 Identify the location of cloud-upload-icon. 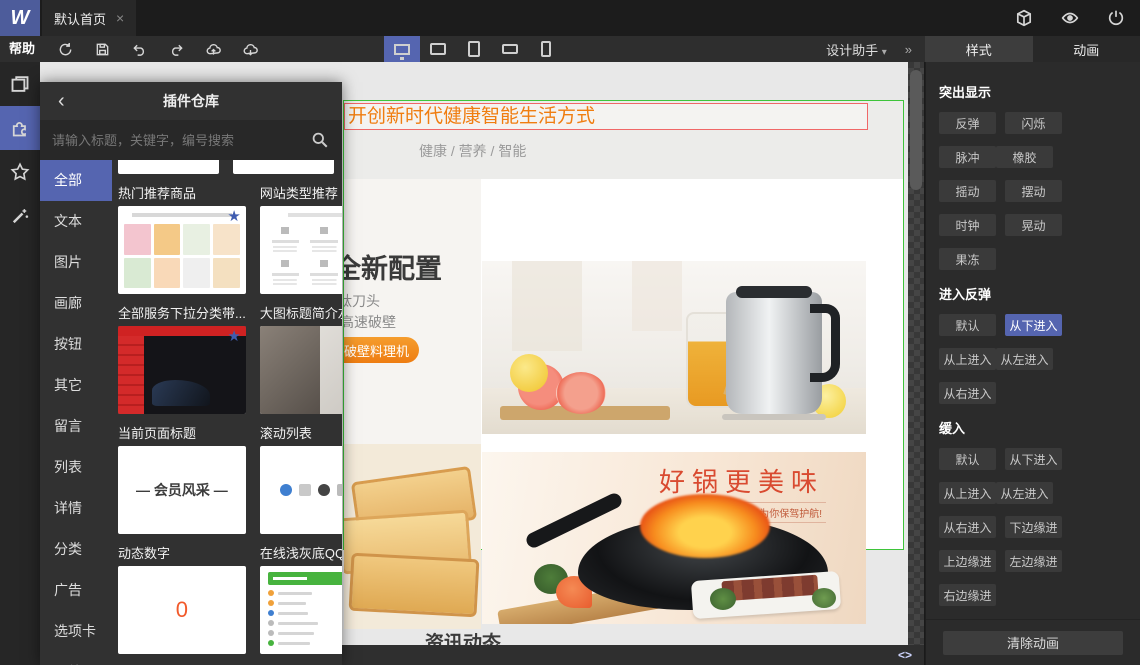
(213, 49).